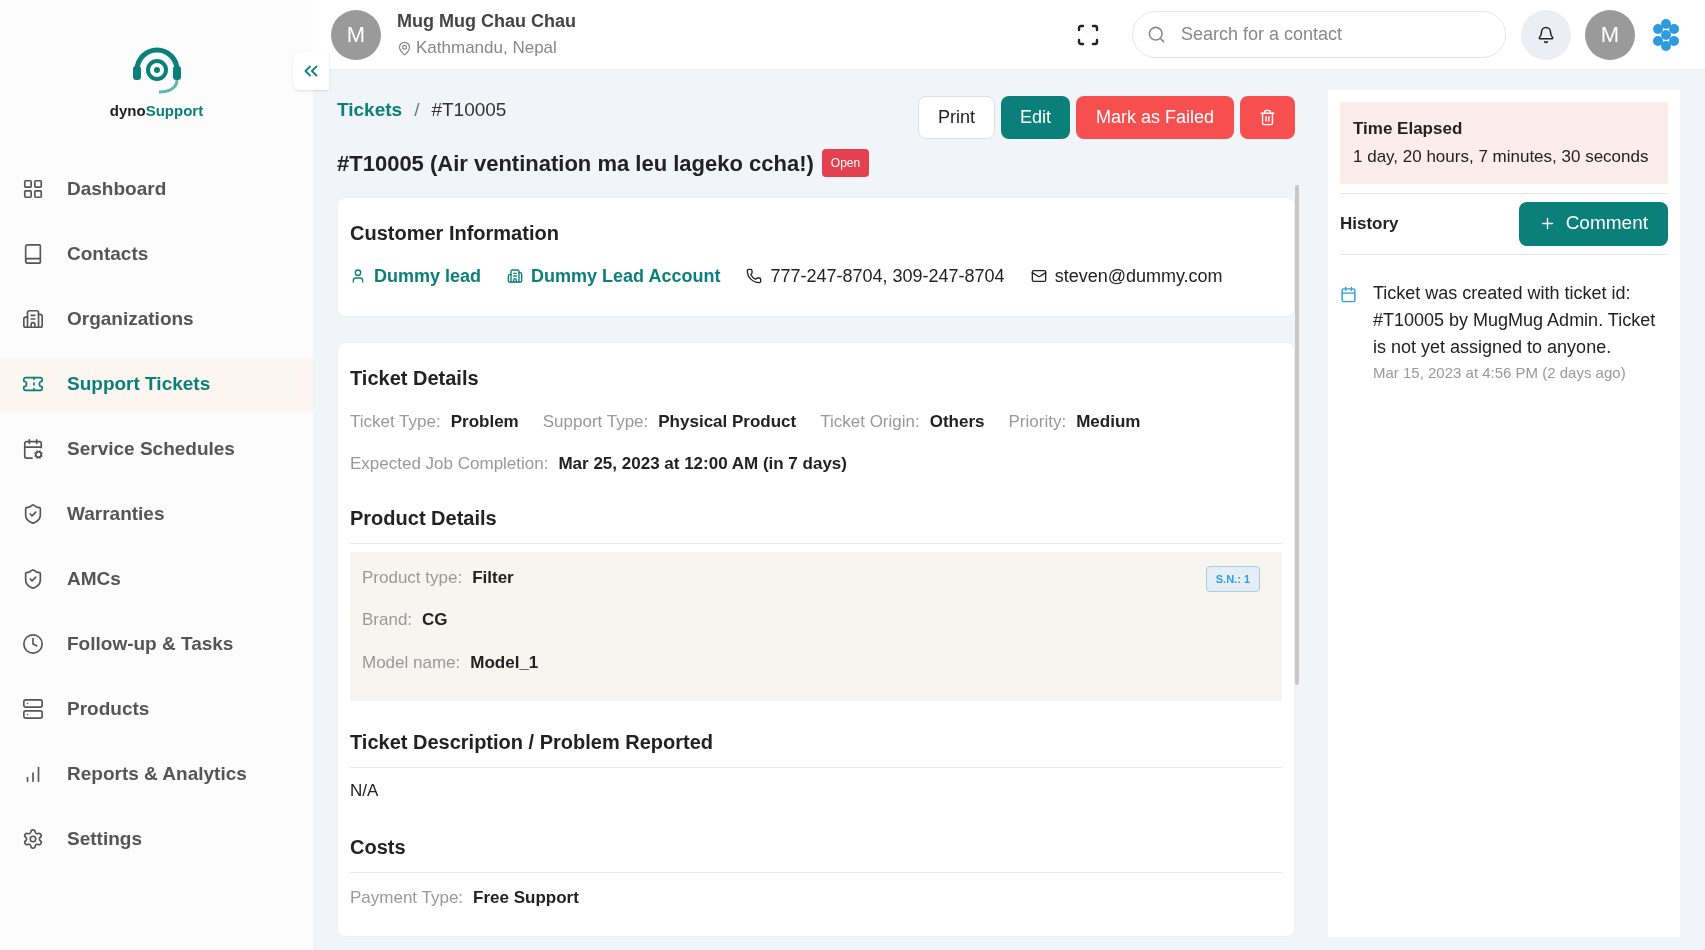 This screenshot has width=1705, height=950. I want to click on nav-item: Follow-up & Tasks, so click(156, 644).